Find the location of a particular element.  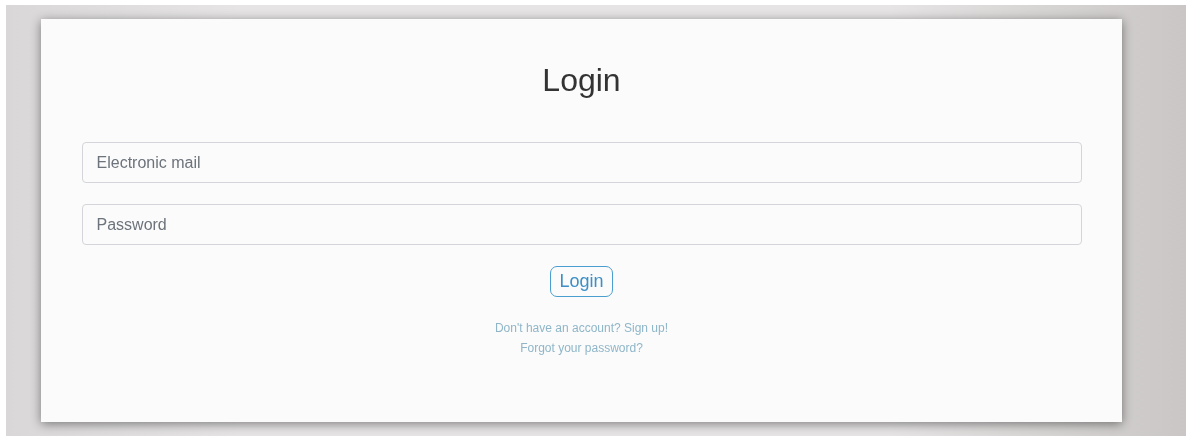

page-title: Login is located at coordinates (581, 80).